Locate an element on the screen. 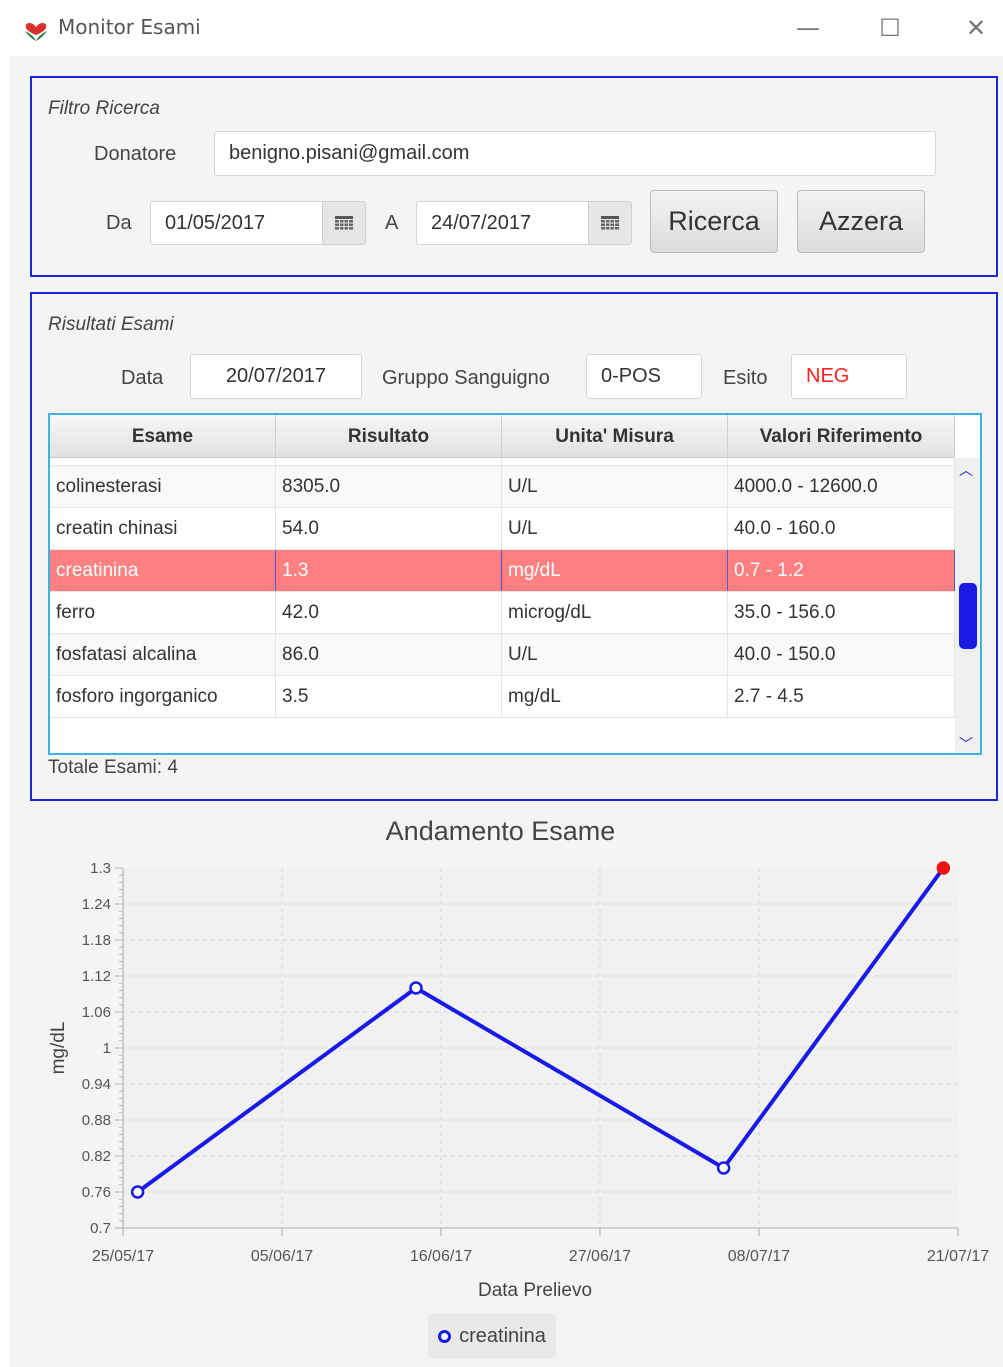  x-tick-label: 27/06/17 is located at coordinates (600, 1256).